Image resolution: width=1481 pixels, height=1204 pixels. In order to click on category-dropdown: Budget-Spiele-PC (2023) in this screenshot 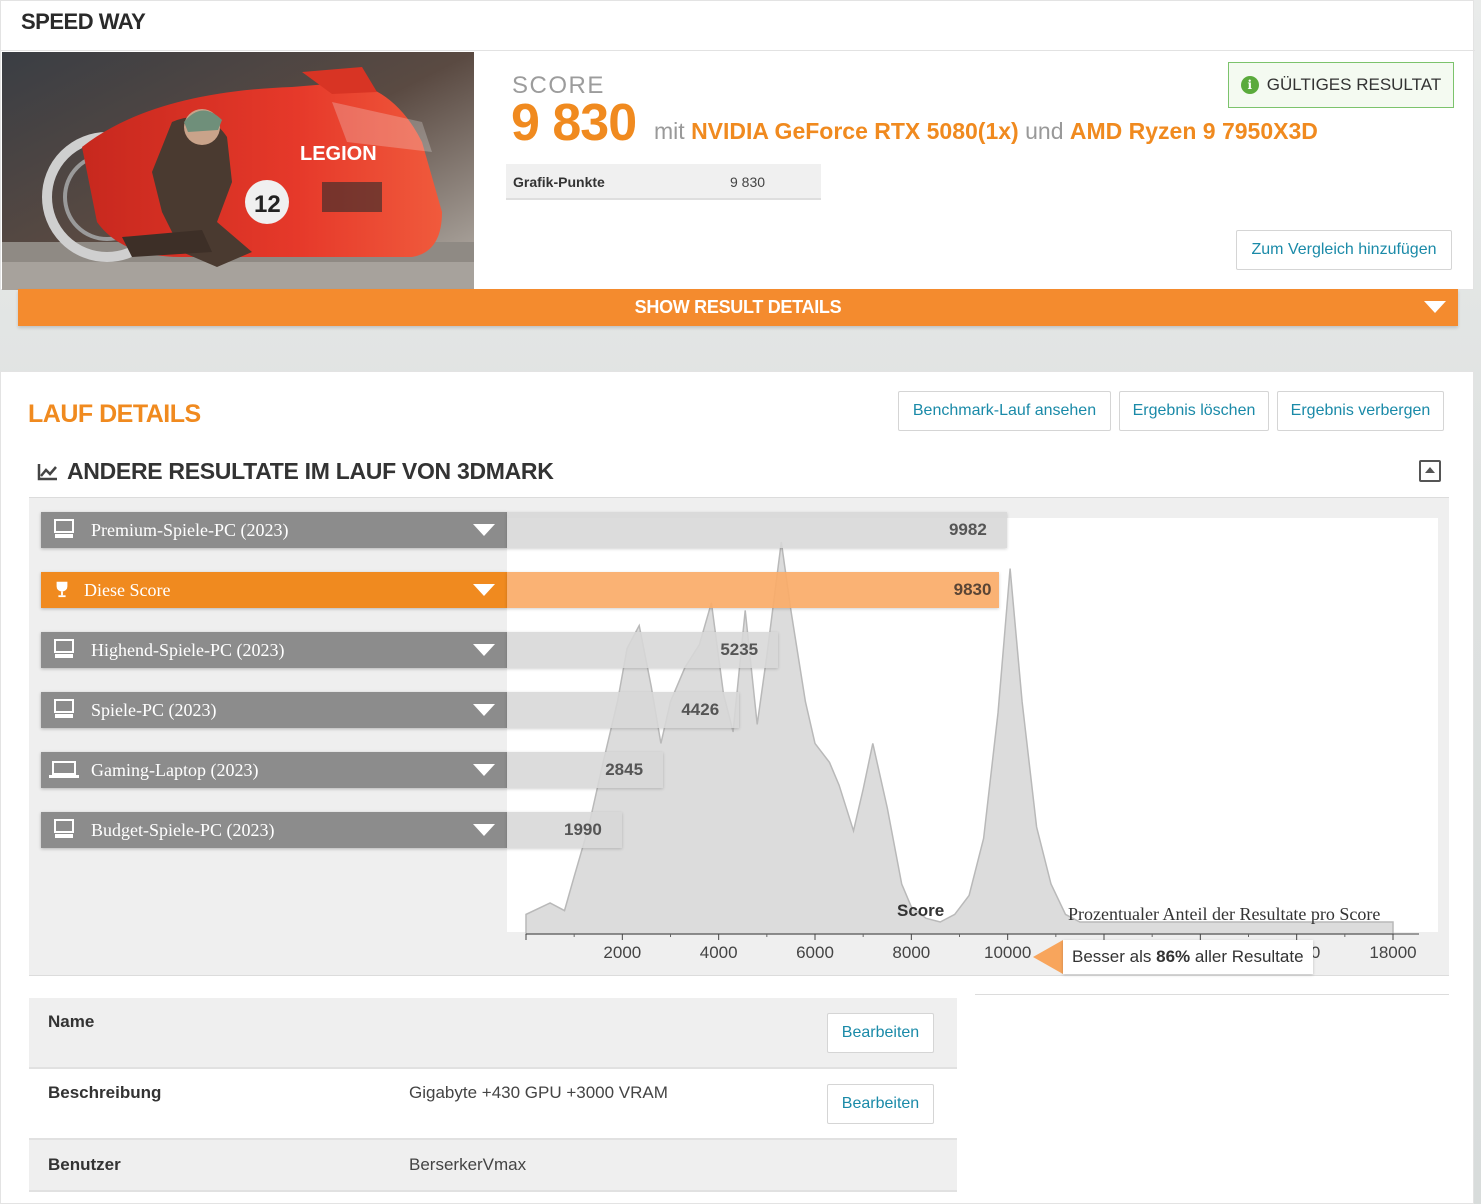, I will do `click(274, 830)`.